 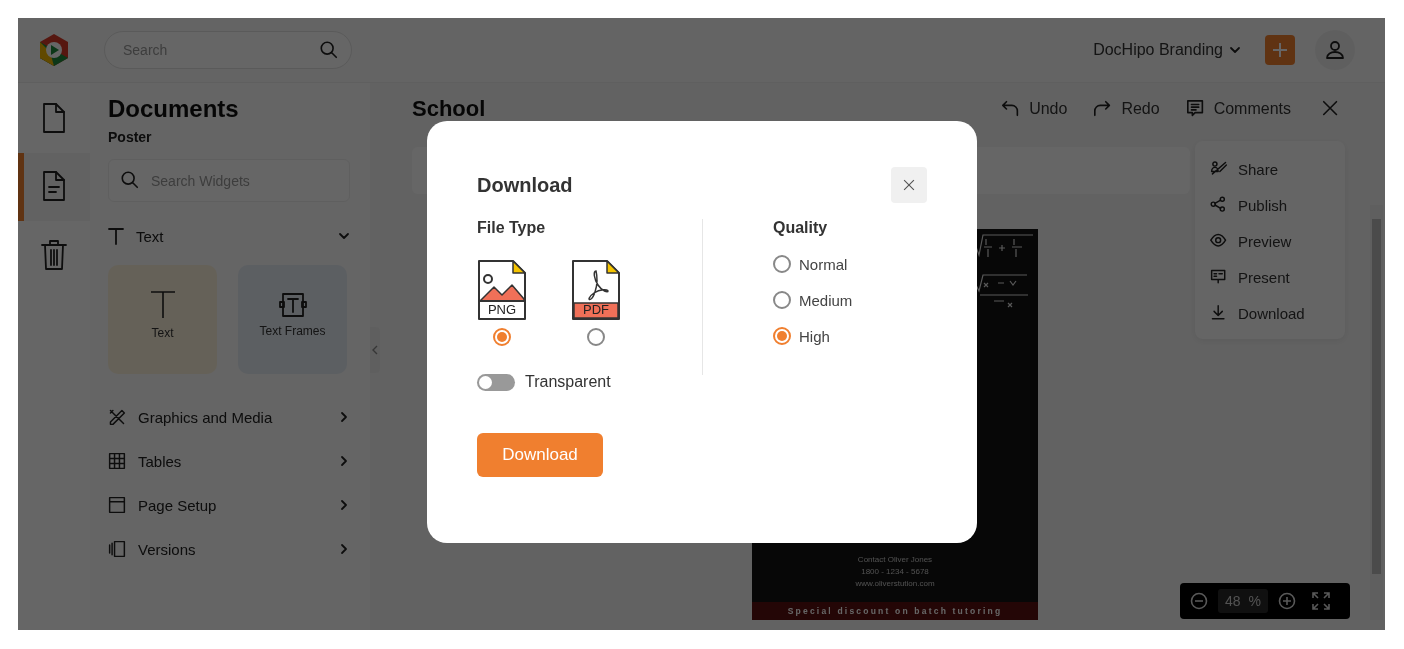 What do you see at coordinates (596, 309) in the screenshot?
I see `file-type-label: PDF` at bounding box center [596, 309].